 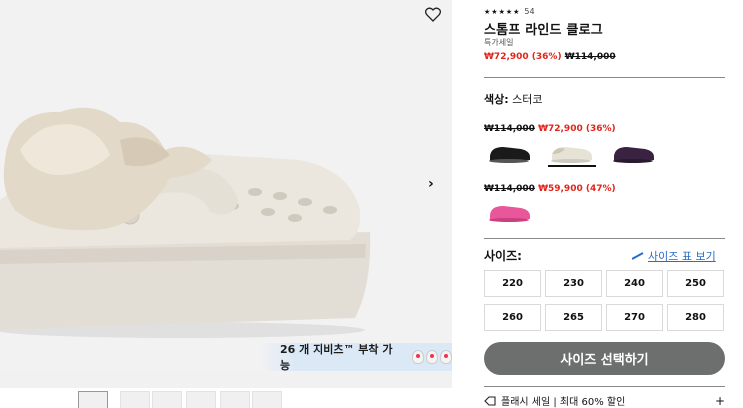 I want to click on rating: ★ ★ ★ ★ ★ 54, so click(x=509, y=11).